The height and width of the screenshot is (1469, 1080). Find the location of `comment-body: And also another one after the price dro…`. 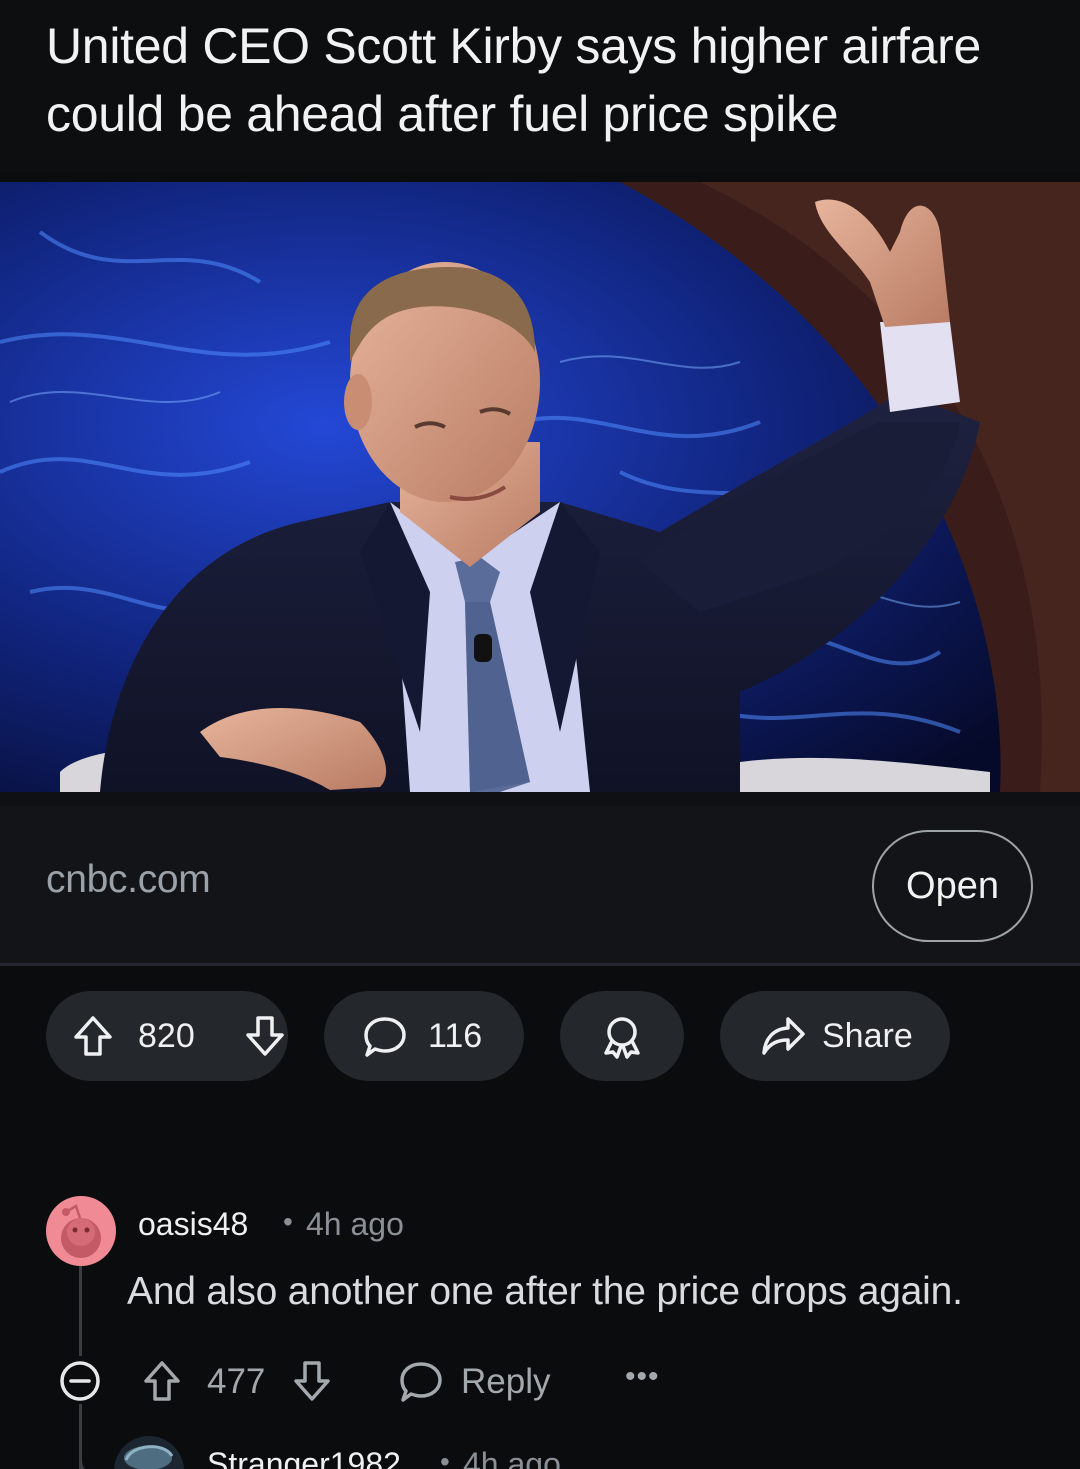

comment-body: And also another one after the price dro… is located at coordinates (545, 1291).